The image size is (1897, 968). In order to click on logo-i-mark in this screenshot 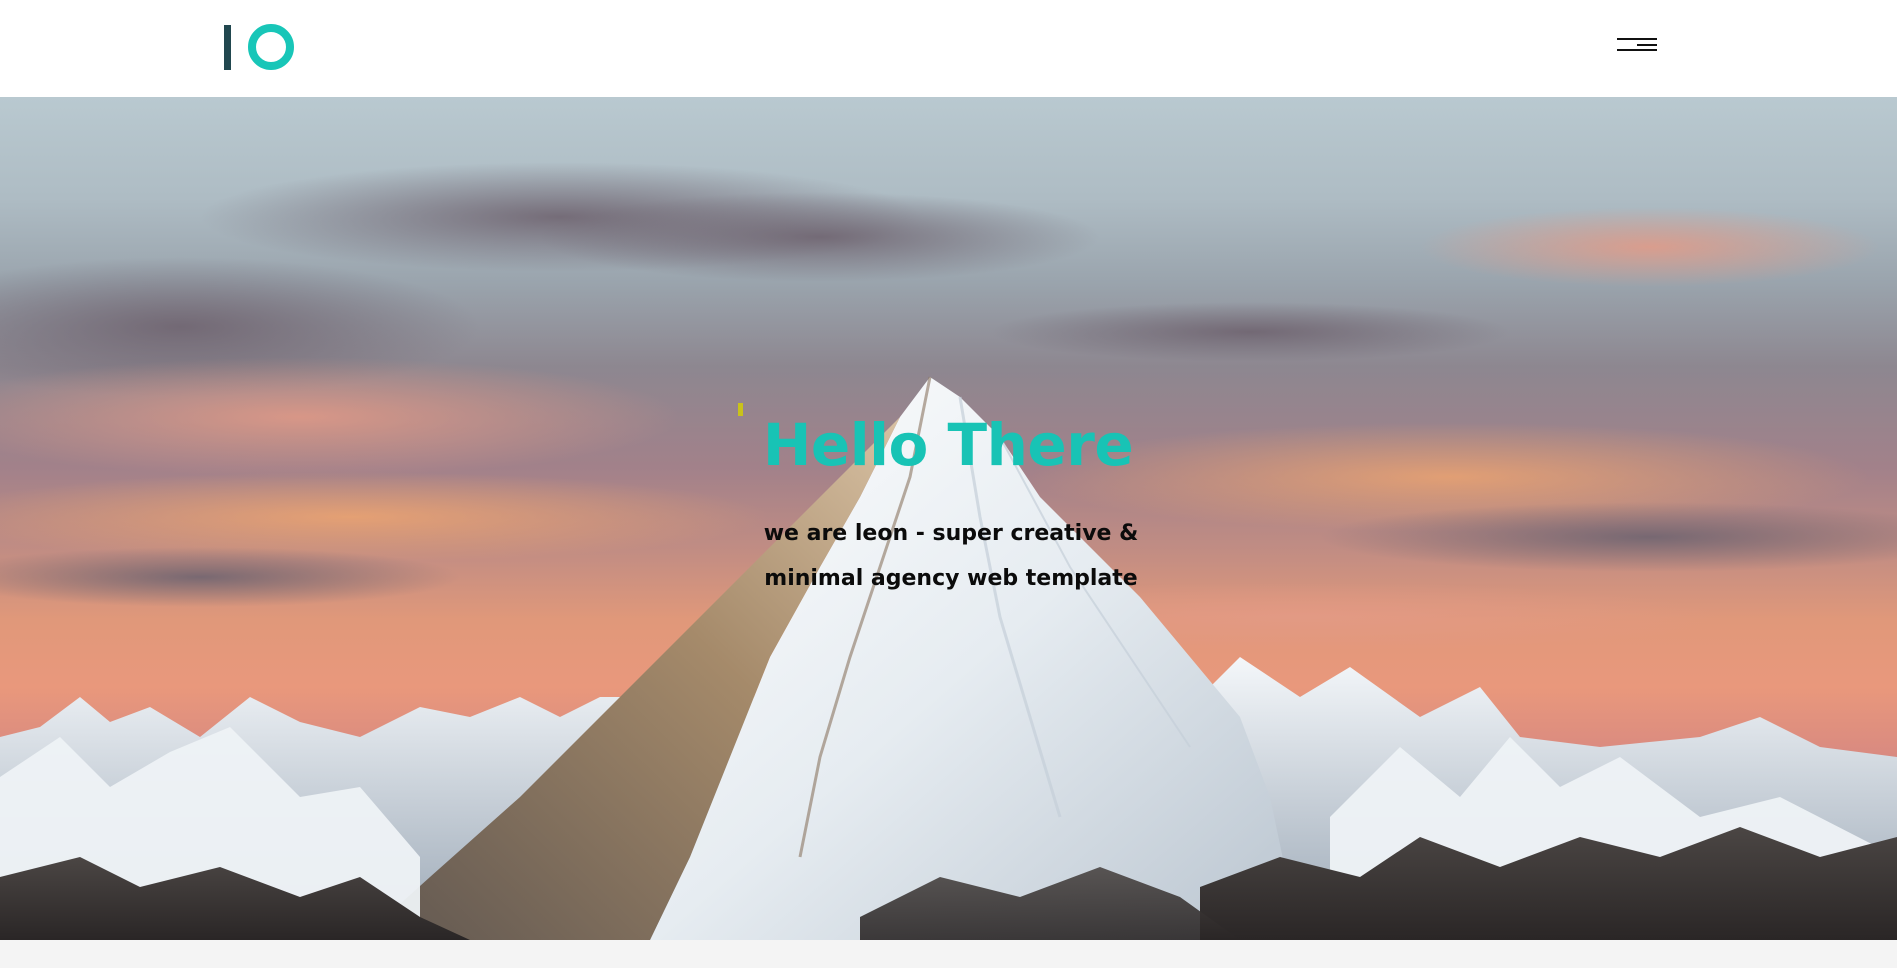, I will do `click(227, 47)`.